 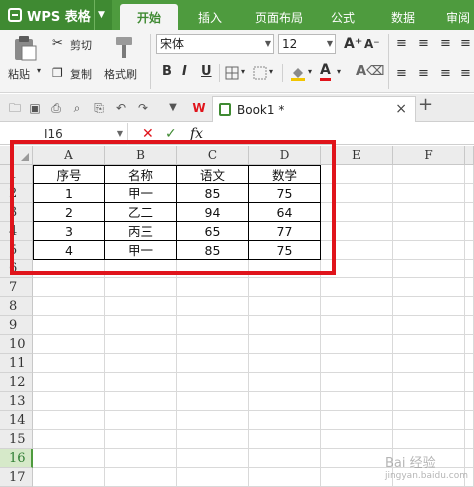 I want to click on new-tab-icon: +, so click(x=425, y=105).